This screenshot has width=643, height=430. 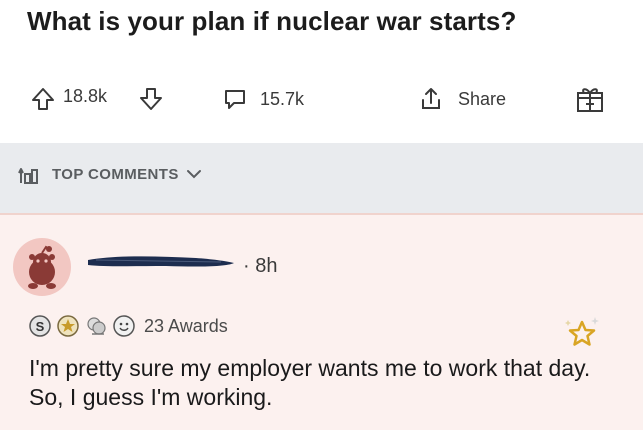 I want to click on downvote-button, so click(x=151, y=99).